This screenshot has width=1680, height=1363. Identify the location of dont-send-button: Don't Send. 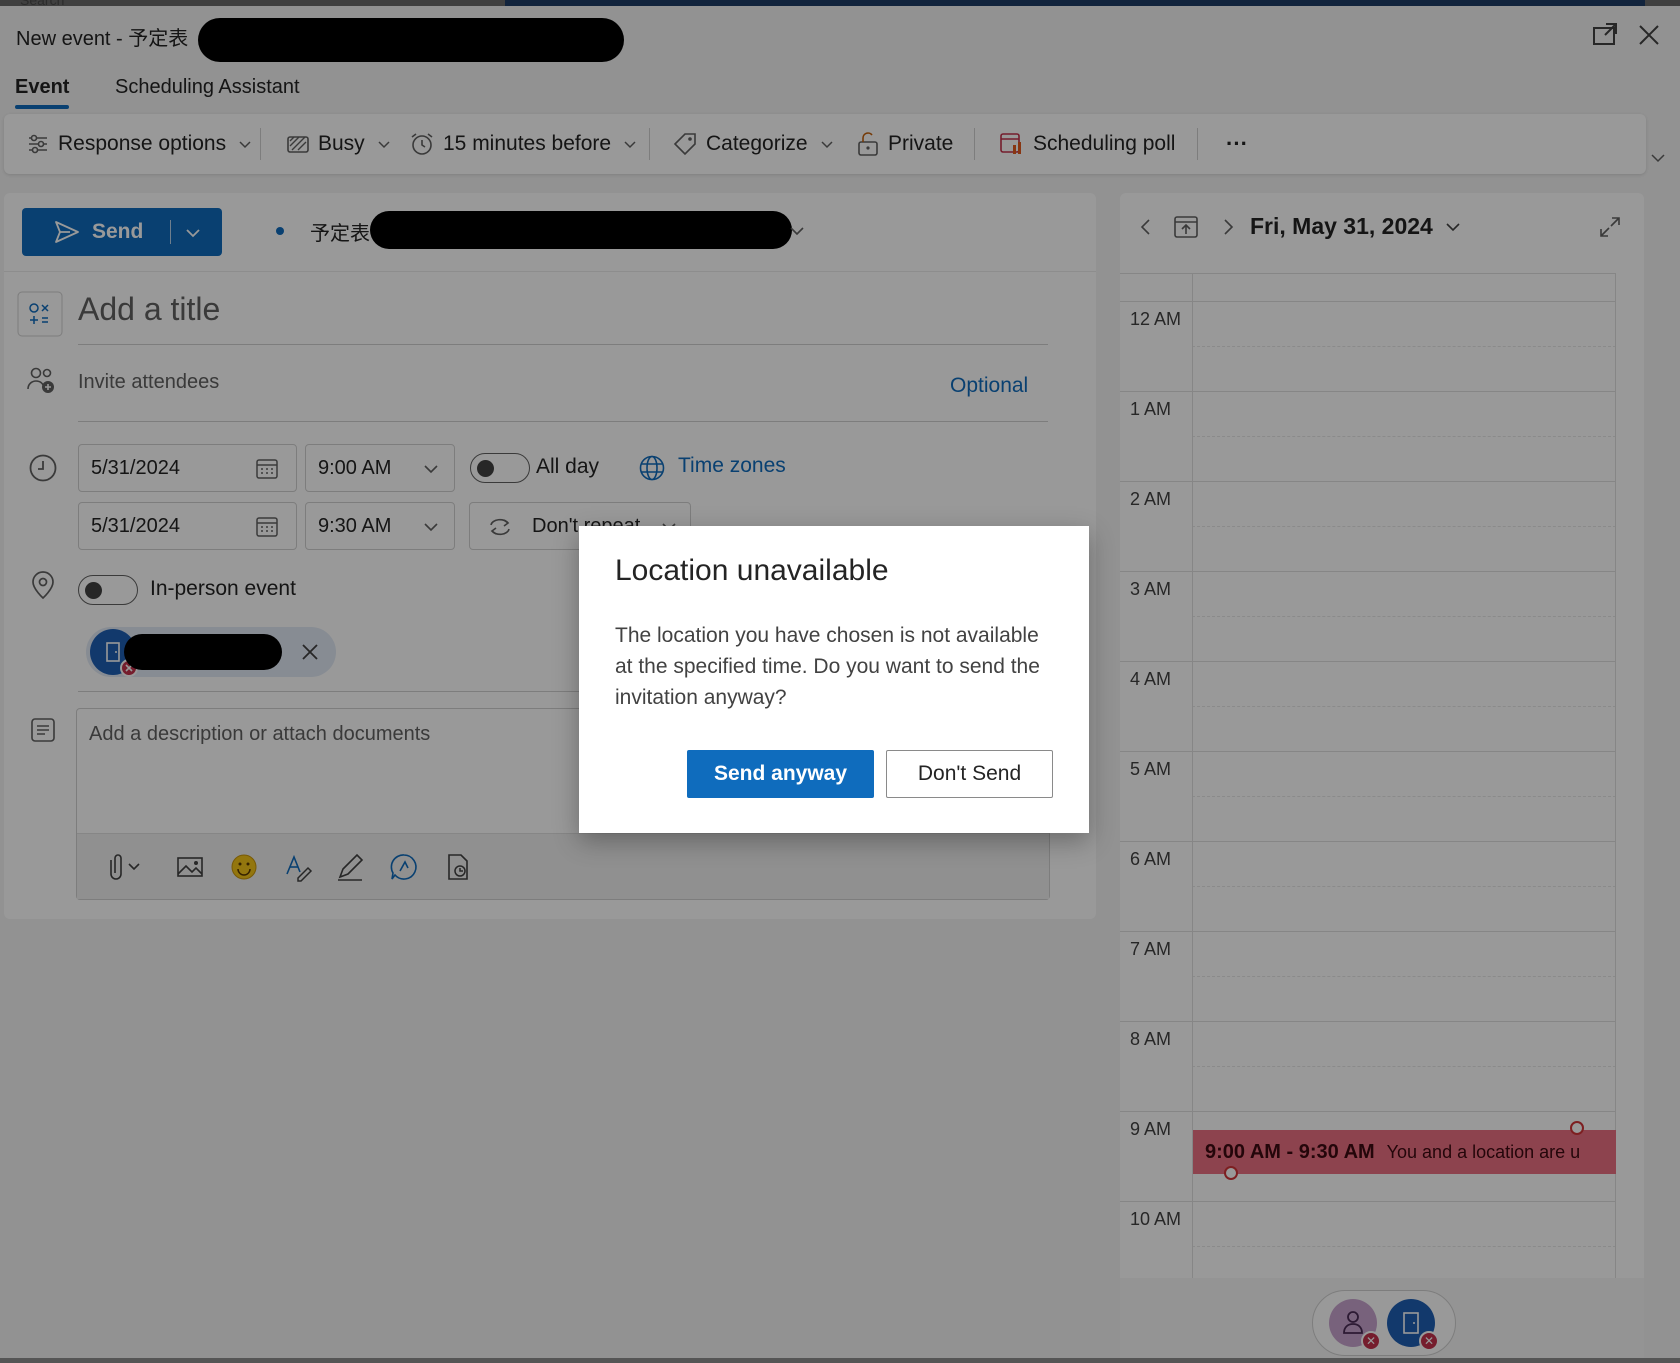
(969, 774).